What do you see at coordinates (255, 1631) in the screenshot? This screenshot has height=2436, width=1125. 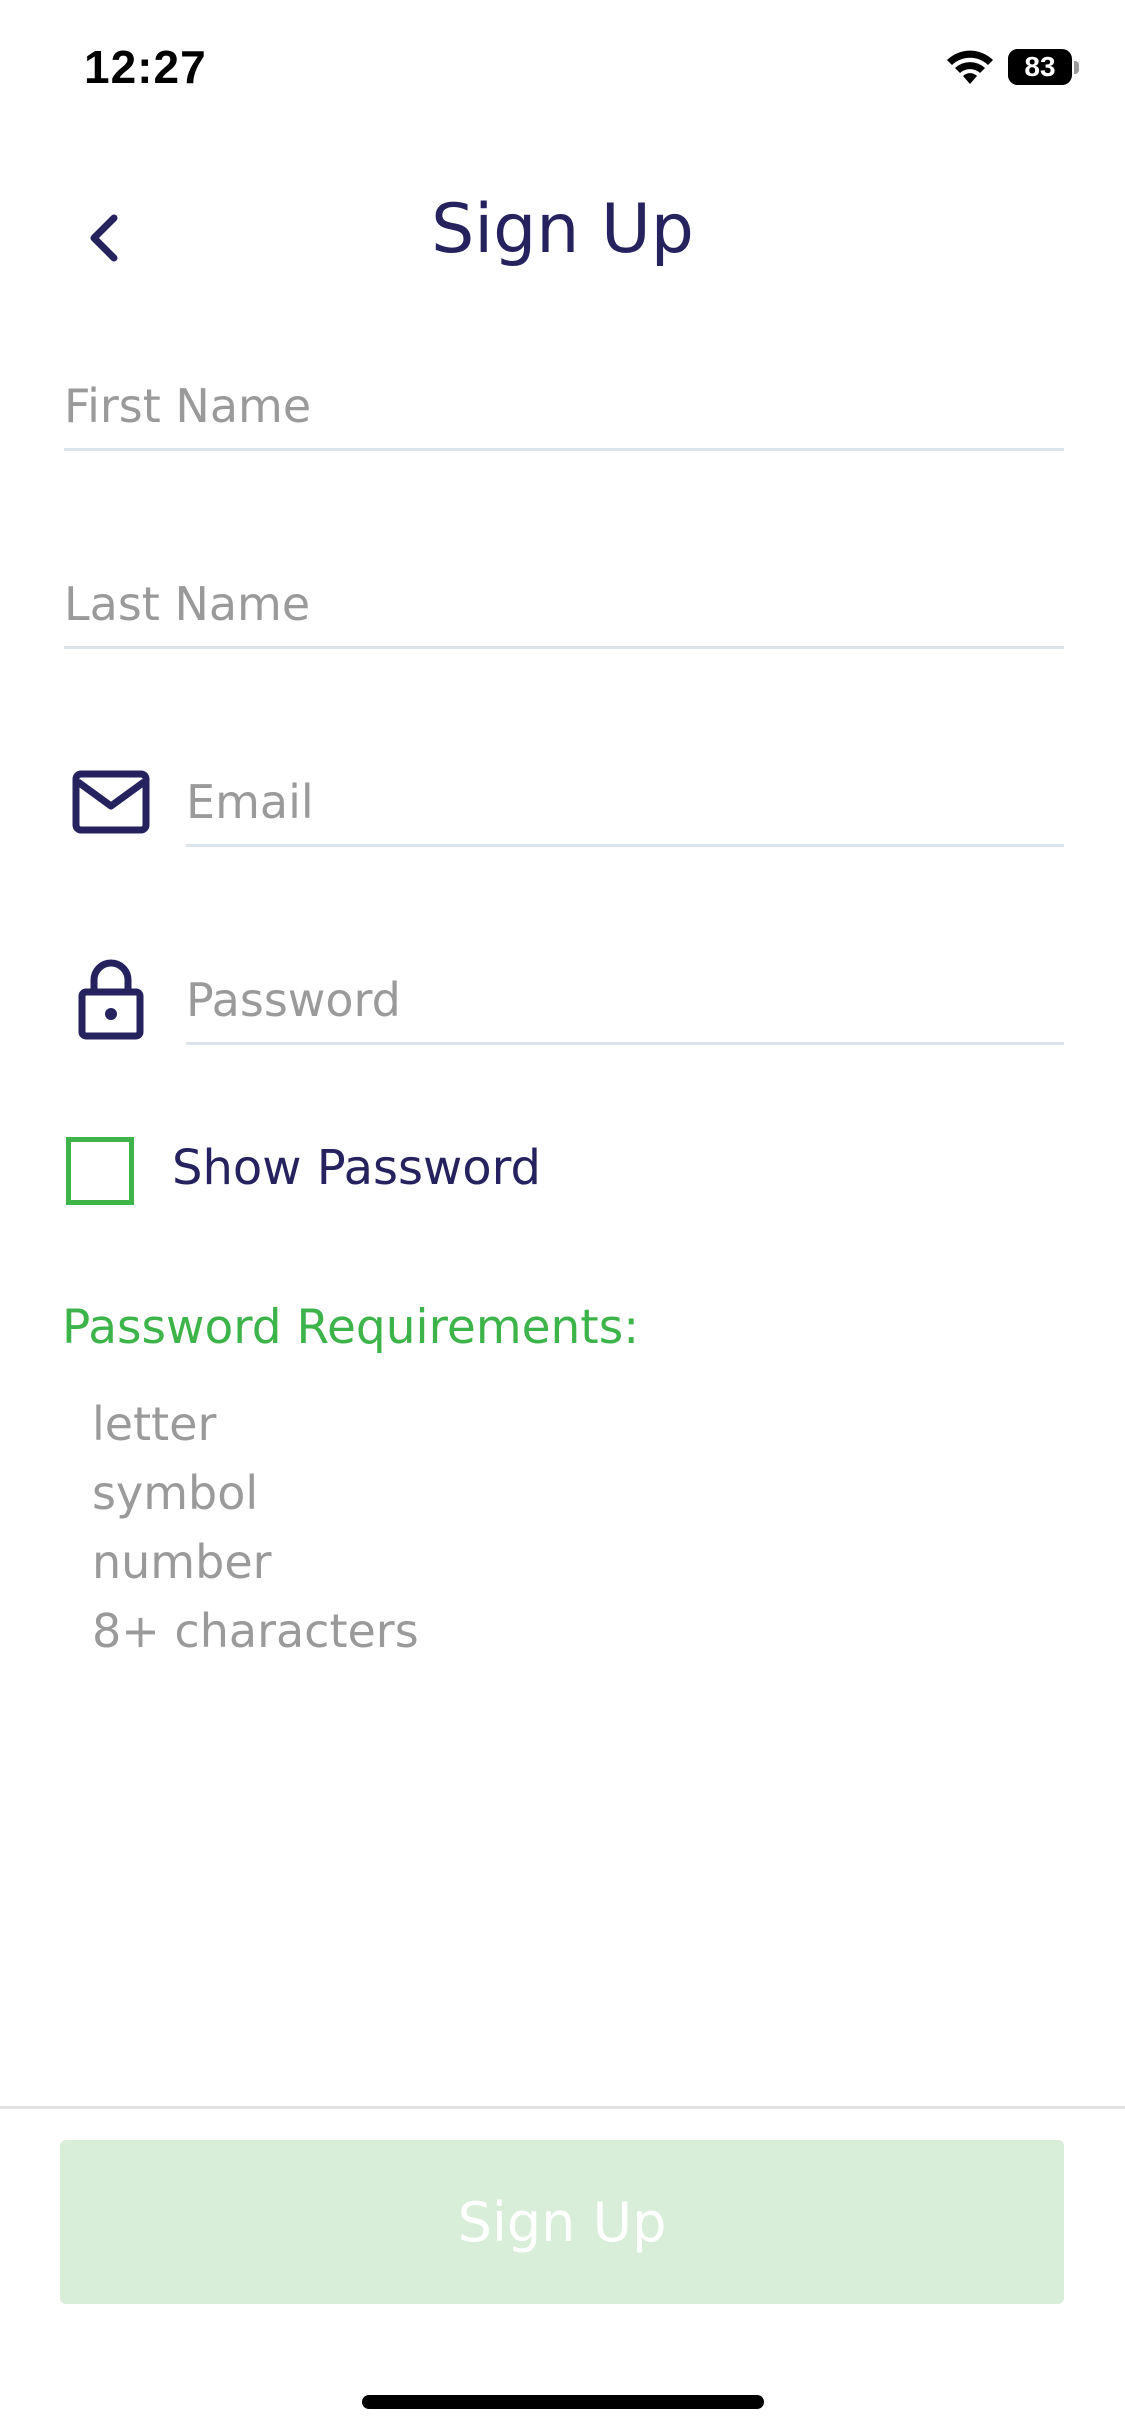 I see `requirement-length: 8+ characters` at bounding box center [255, 1631].